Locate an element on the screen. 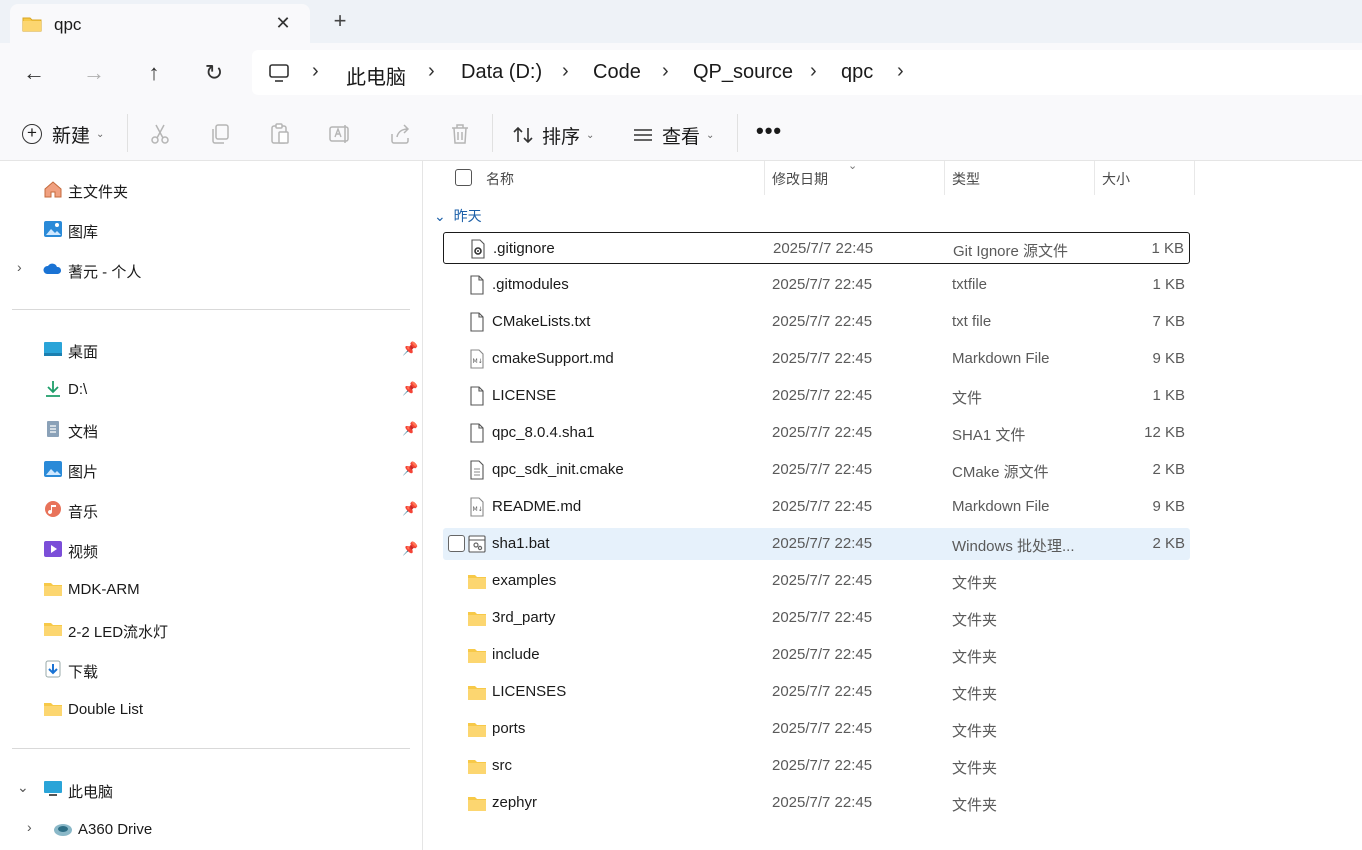  sidebar-item-music: 音乐 📌 is located at coordinates (210, 509).